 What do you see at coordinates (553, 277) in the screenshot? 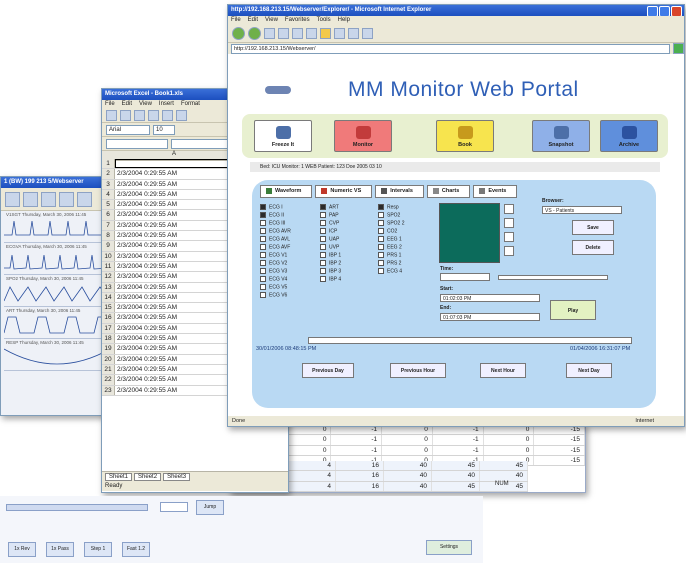
I see `time-range-slider` at bounding box center [553, 277].